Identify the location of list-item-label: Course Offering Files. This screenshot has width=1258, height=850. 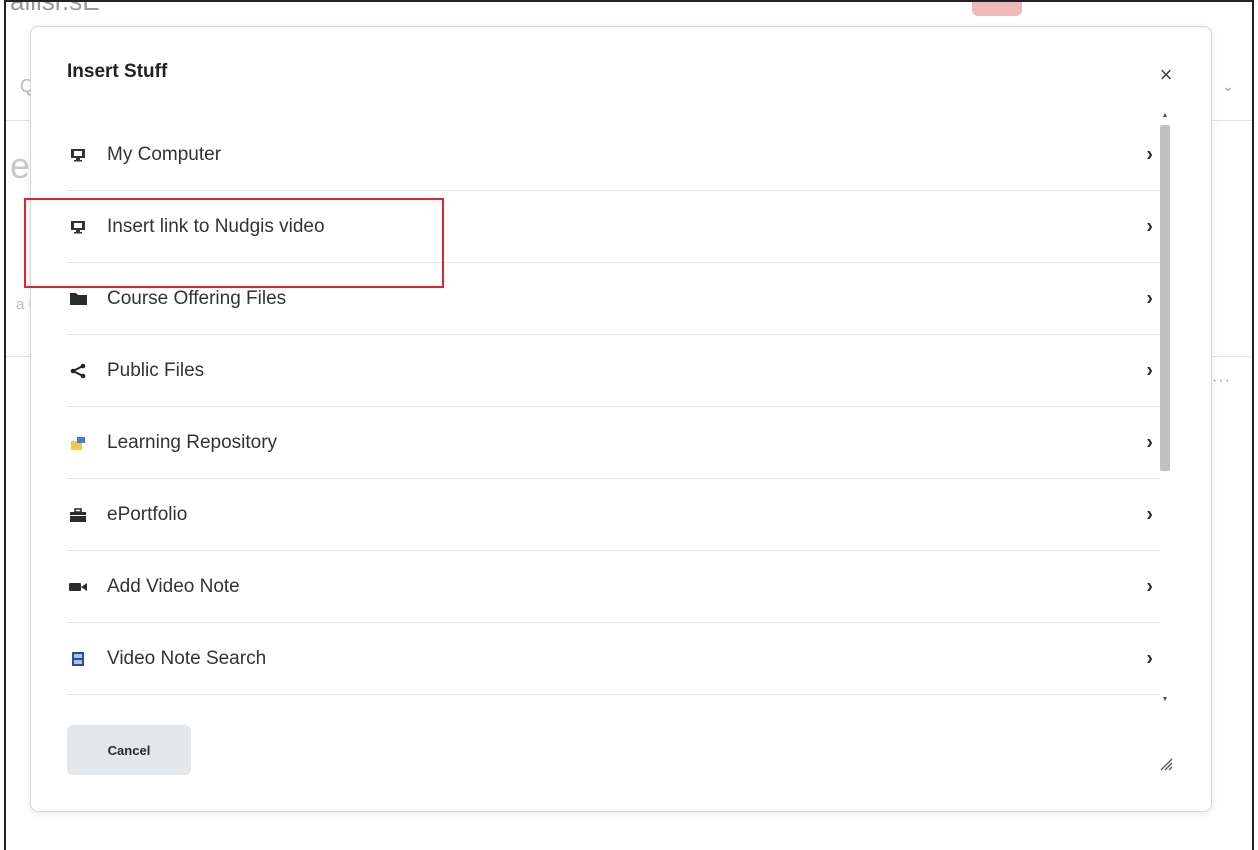
(197, 298).